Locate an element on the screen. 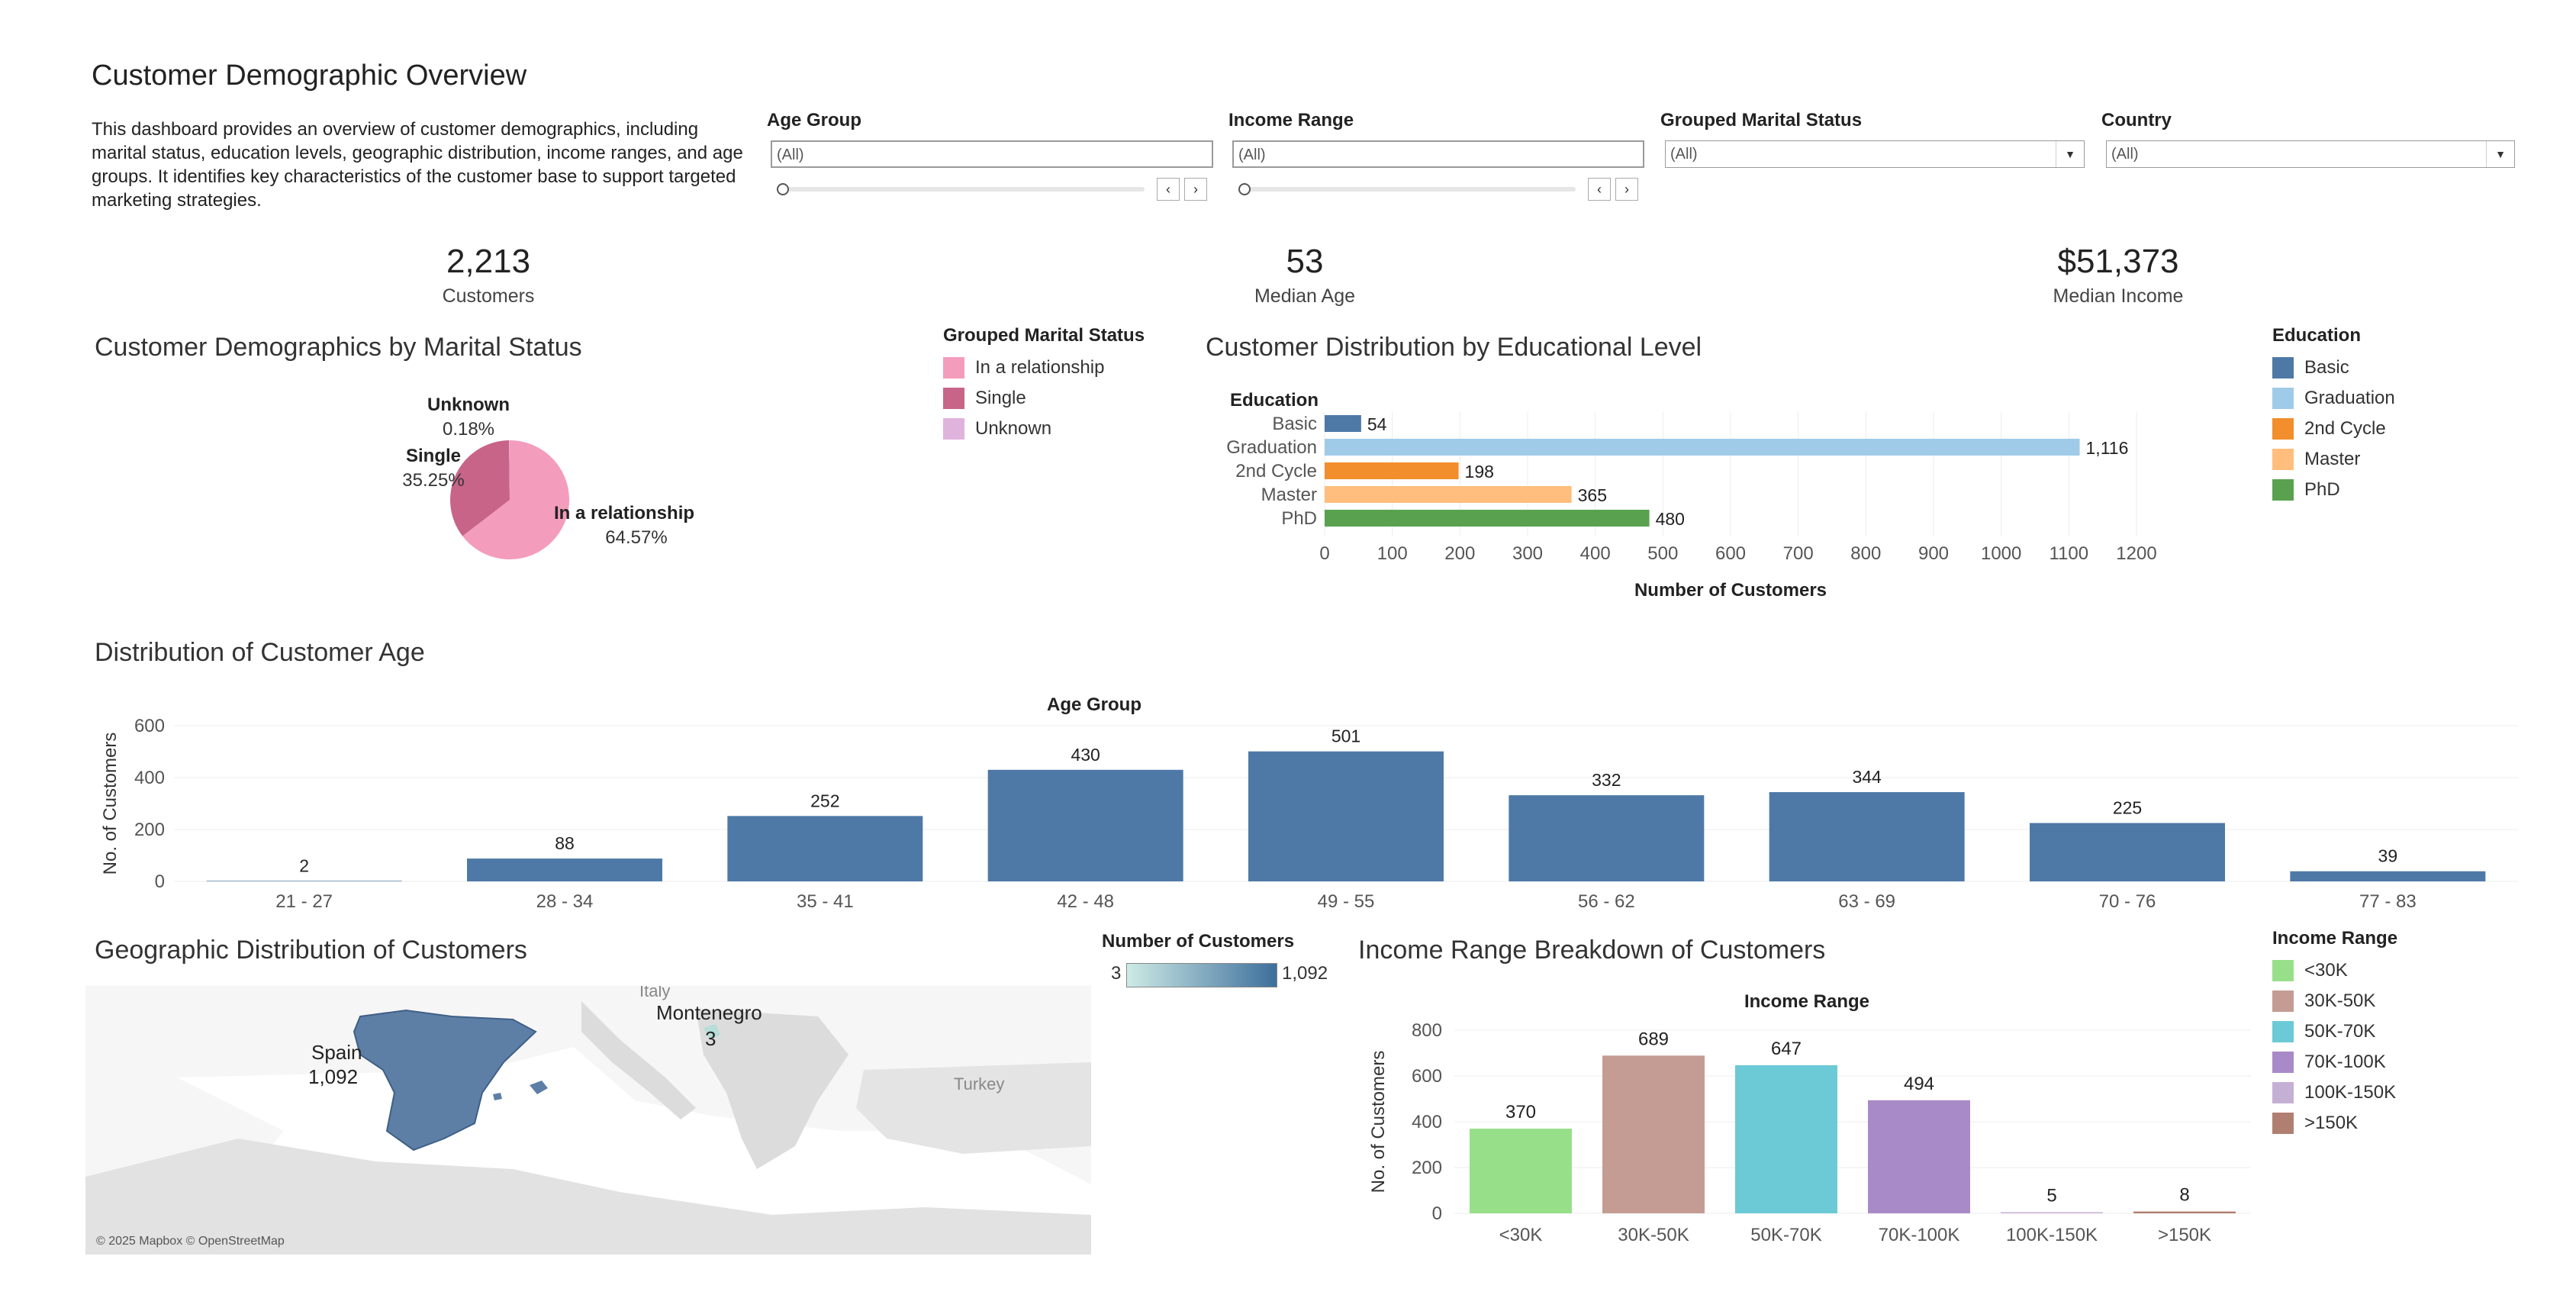 The image size is (2576, 1311). age-value-label: 2 is located at coordinates (304, 865).